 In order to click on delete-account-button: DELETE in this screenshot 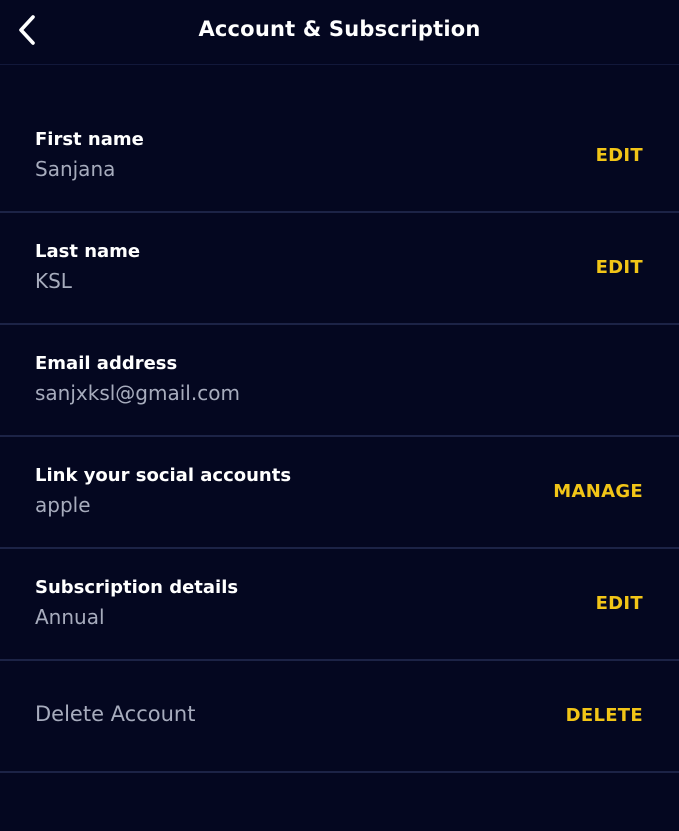, I will do `click(604, 715)`.